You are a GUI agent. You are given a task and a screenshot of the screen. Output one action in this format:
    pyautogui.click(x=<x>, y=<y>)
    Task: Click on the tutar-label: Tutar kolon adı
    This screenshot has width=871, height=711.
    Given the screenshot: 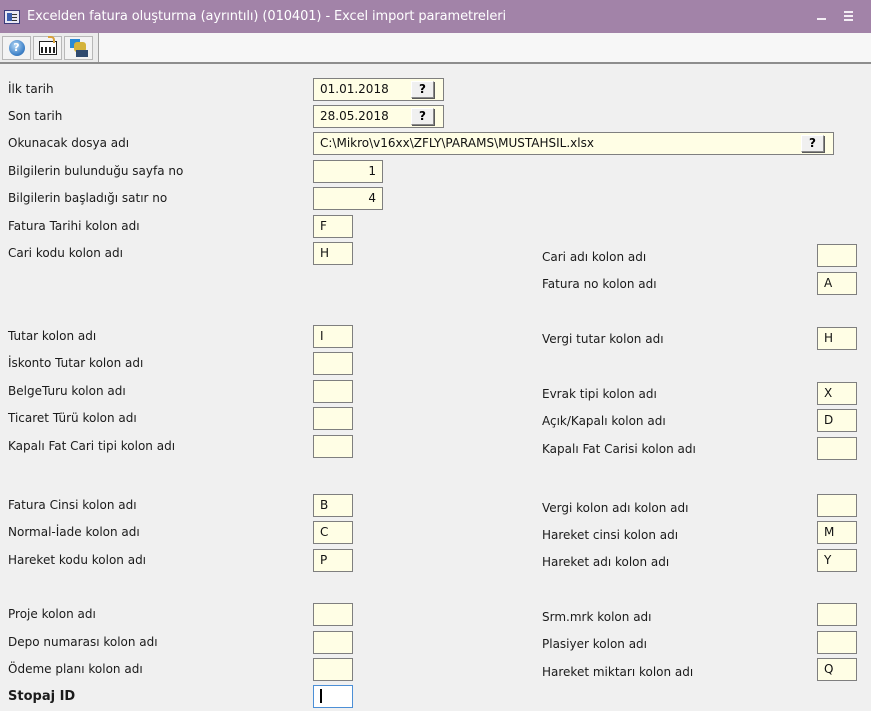 What is the action you would take?
    pyautogui.click(x=52, y=336)
    